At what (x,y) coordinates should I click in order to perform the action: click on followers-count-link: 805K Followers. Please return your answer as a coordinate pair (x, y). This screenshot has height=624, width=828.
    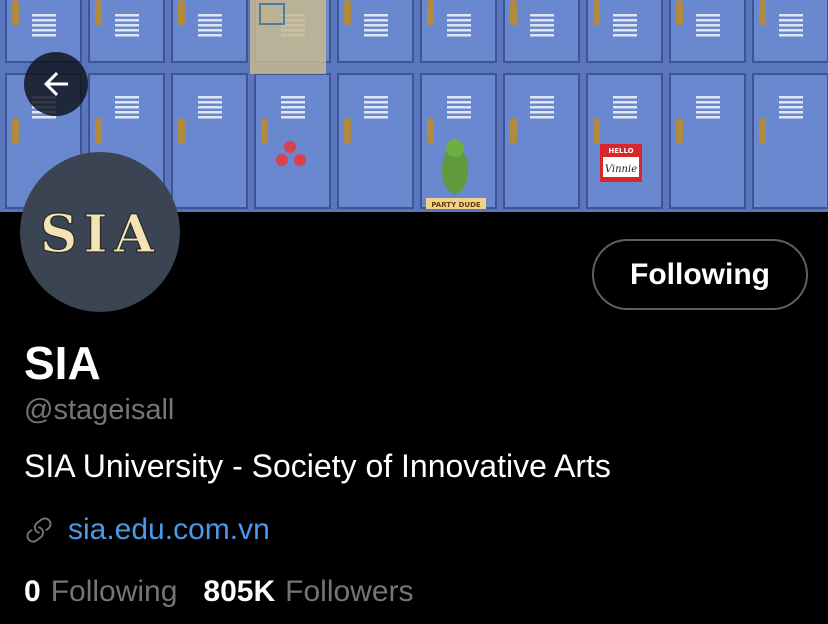
    Looking at the image, I should click on (308, 592).